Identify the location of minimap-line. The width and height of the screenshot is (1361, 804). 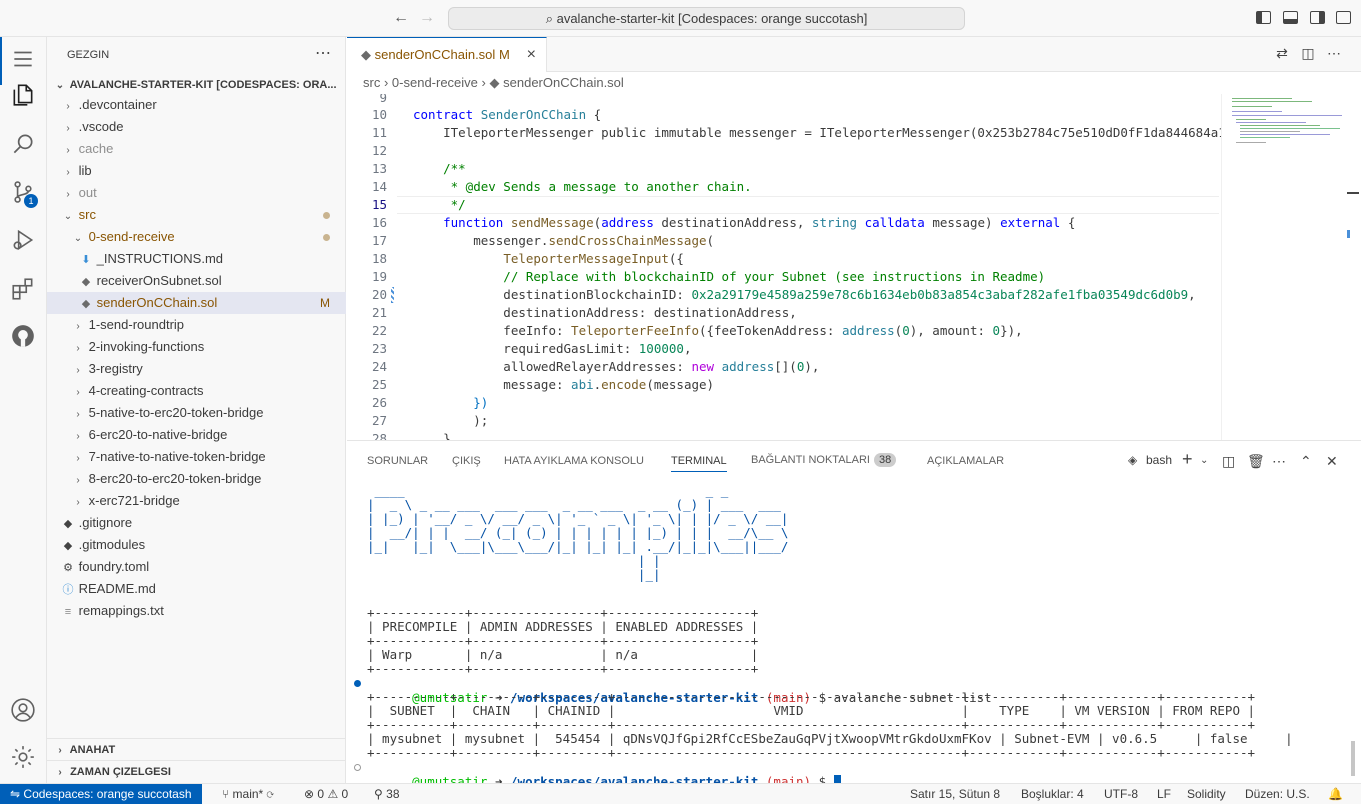
(1271, 122).